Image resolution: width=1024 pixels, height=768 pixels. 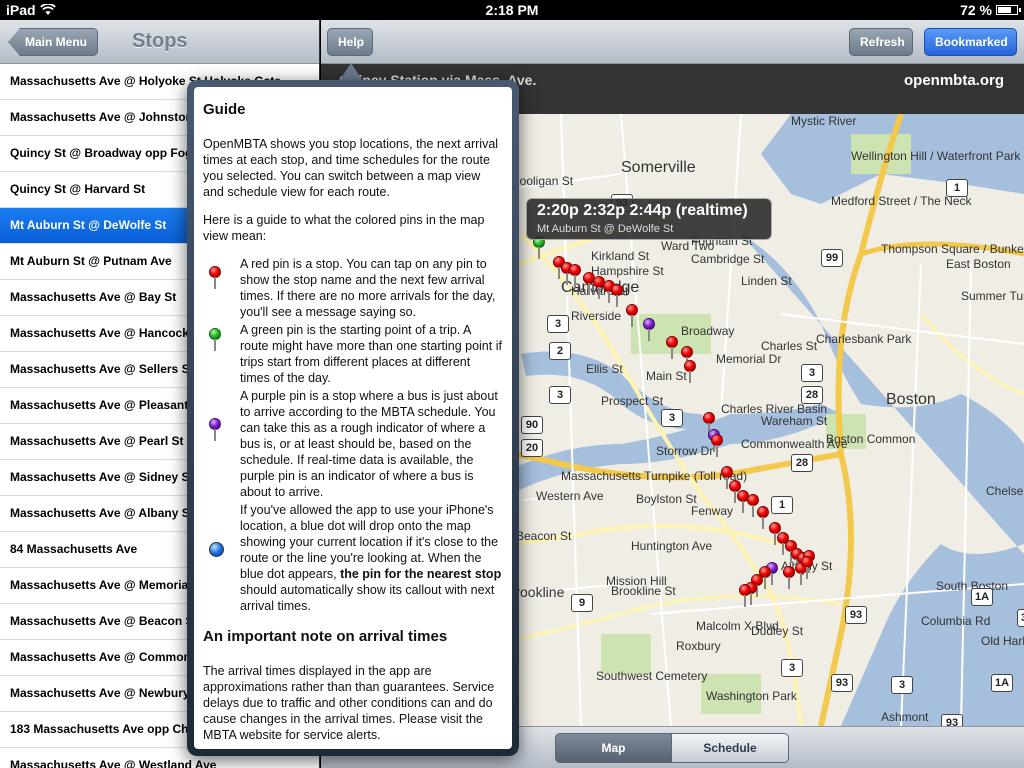 What do you see at coordinates (749, 359) in the screenshot?
I see `map-label: Memorial Dr` at bounding box center [749, 359].